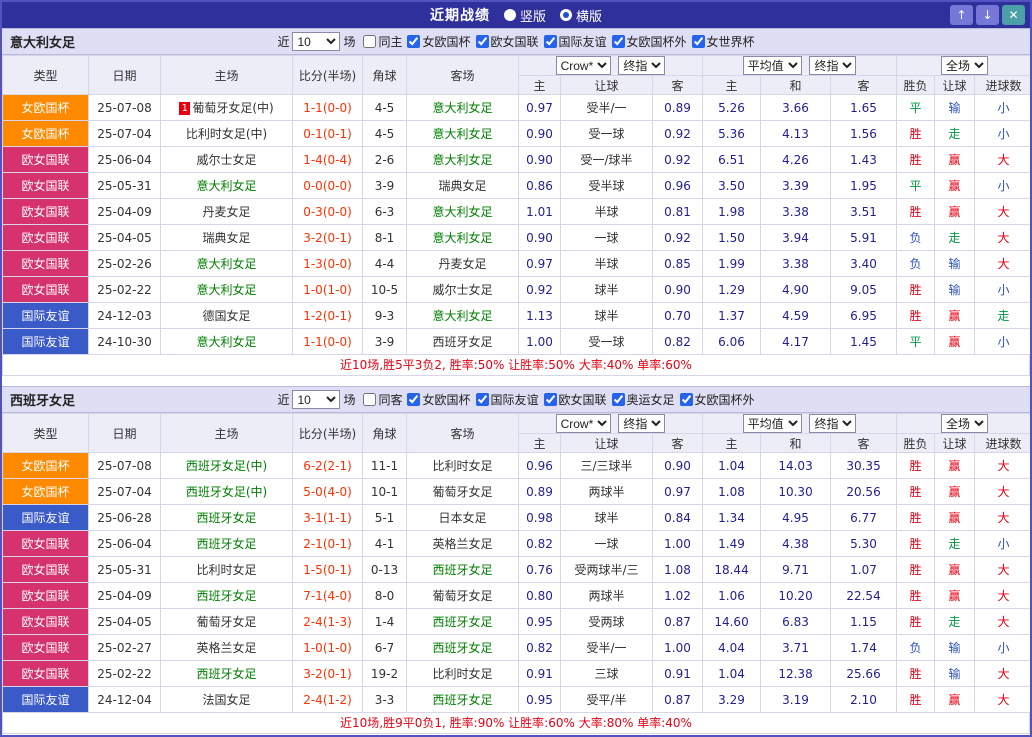  I want to click on score: 3-2(0-1), so click(327, 673).